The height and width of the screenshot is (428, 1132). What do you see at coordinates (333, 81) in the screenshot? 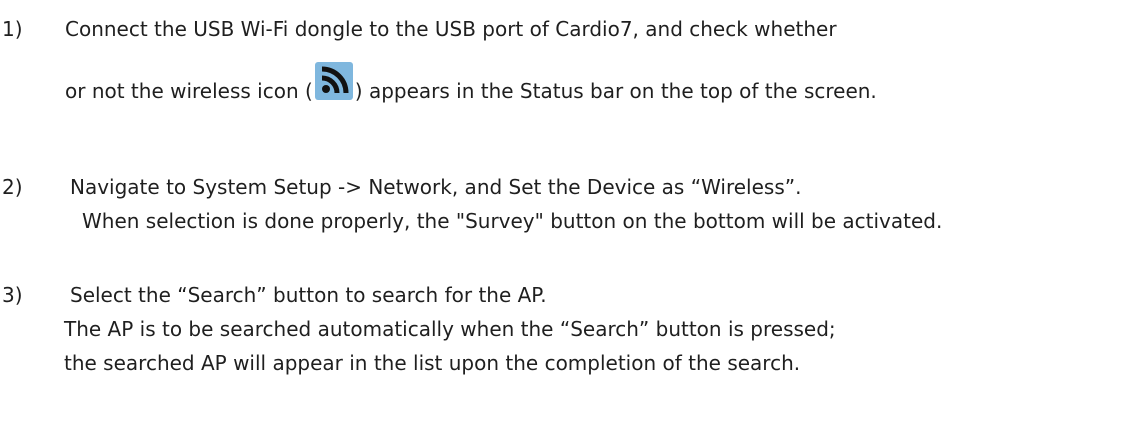
I see `wireless-icon` at bounding box center [333, 81].